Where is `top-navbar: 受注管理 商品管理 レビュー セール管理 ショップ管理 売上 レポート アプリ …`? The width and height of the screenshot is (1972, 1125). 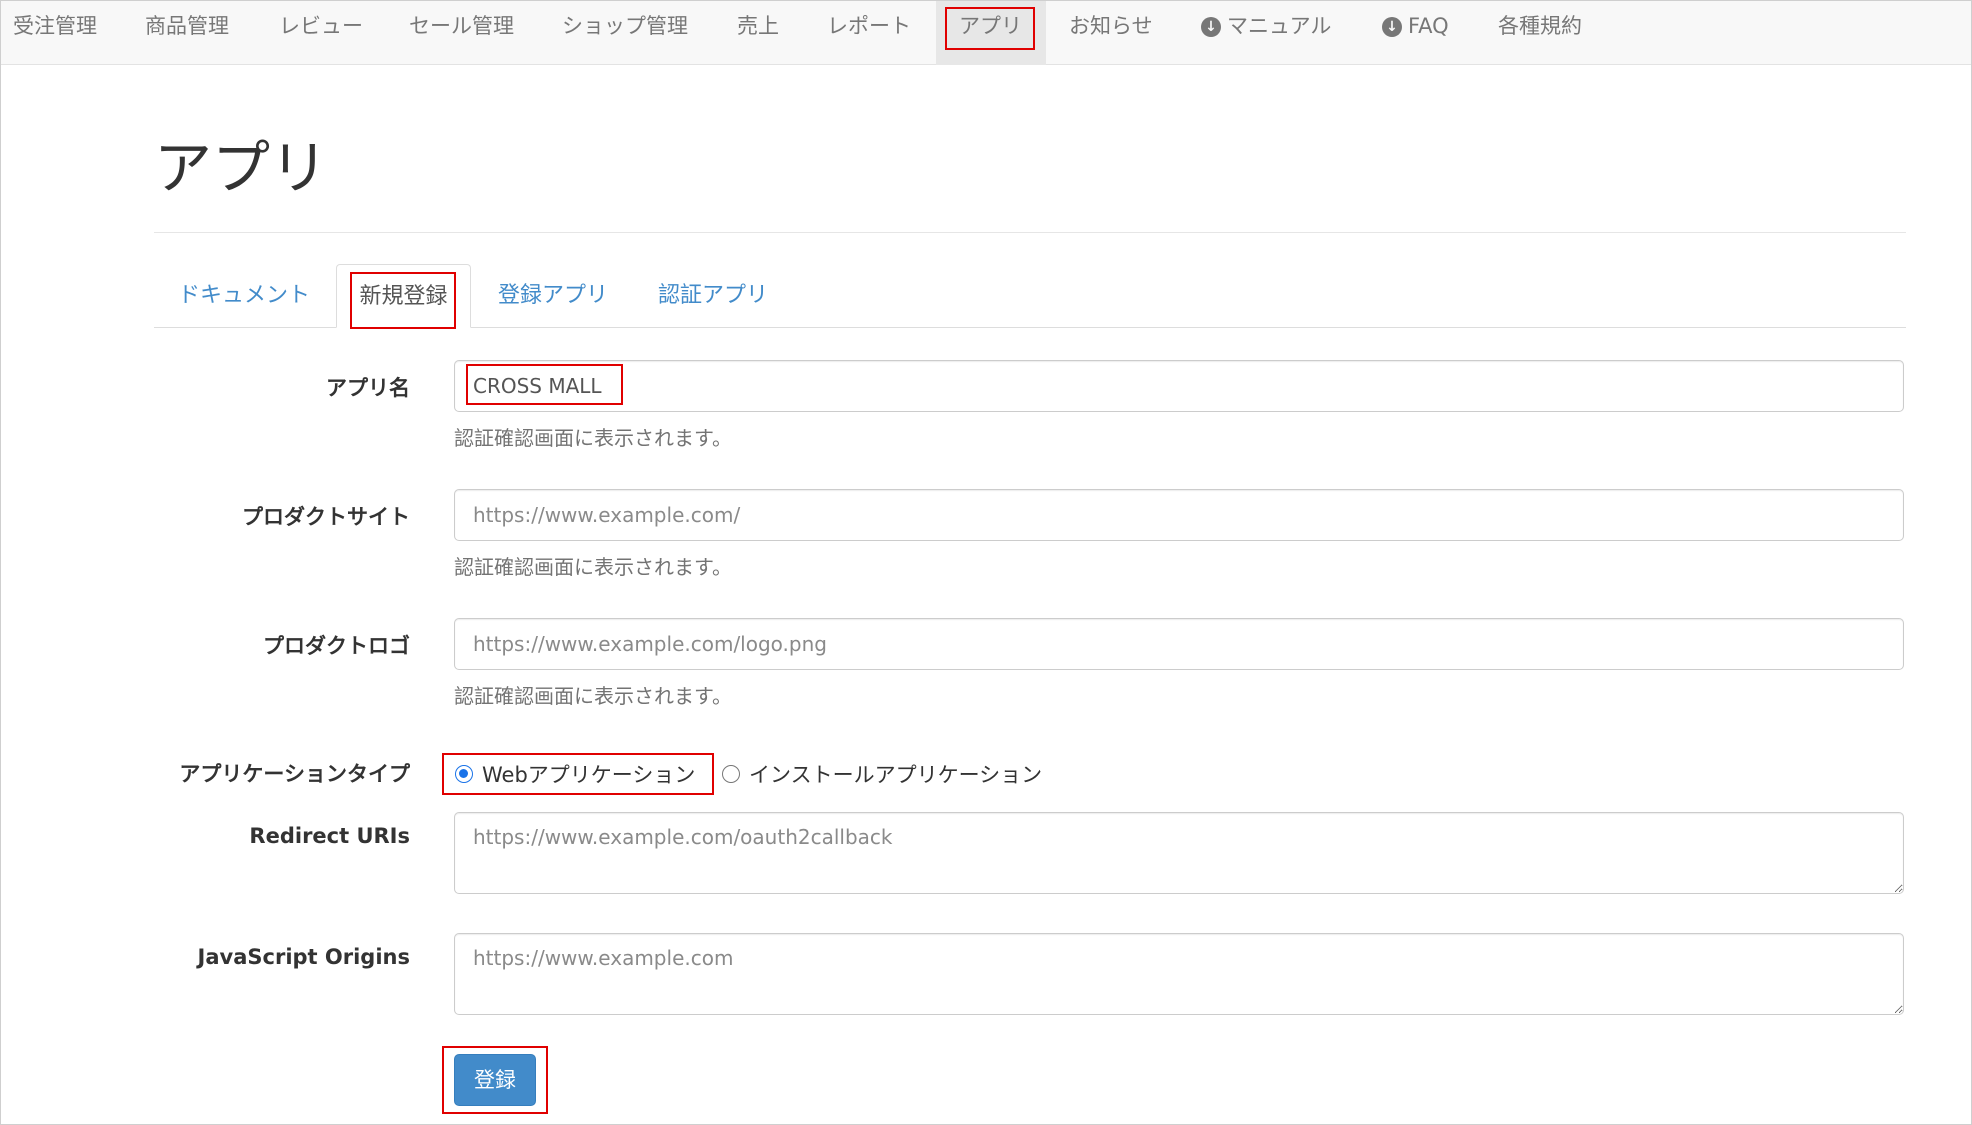
top-navbar: 受注管理 商品管理 レビュー セール管理 ショップ管理 売上 レポート アプリ … is located at coordinates (986, 33).